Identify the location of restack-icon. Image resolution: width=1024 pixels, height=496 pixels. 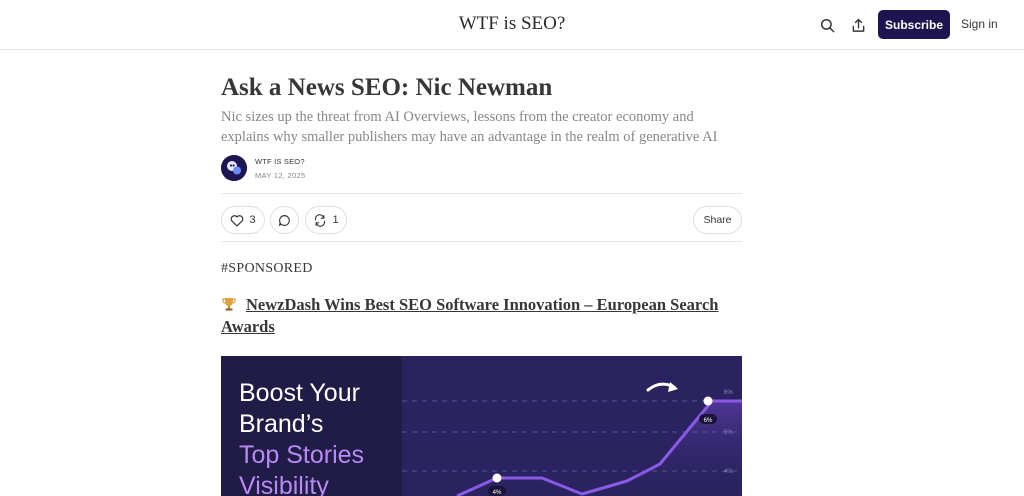
(320, 220).